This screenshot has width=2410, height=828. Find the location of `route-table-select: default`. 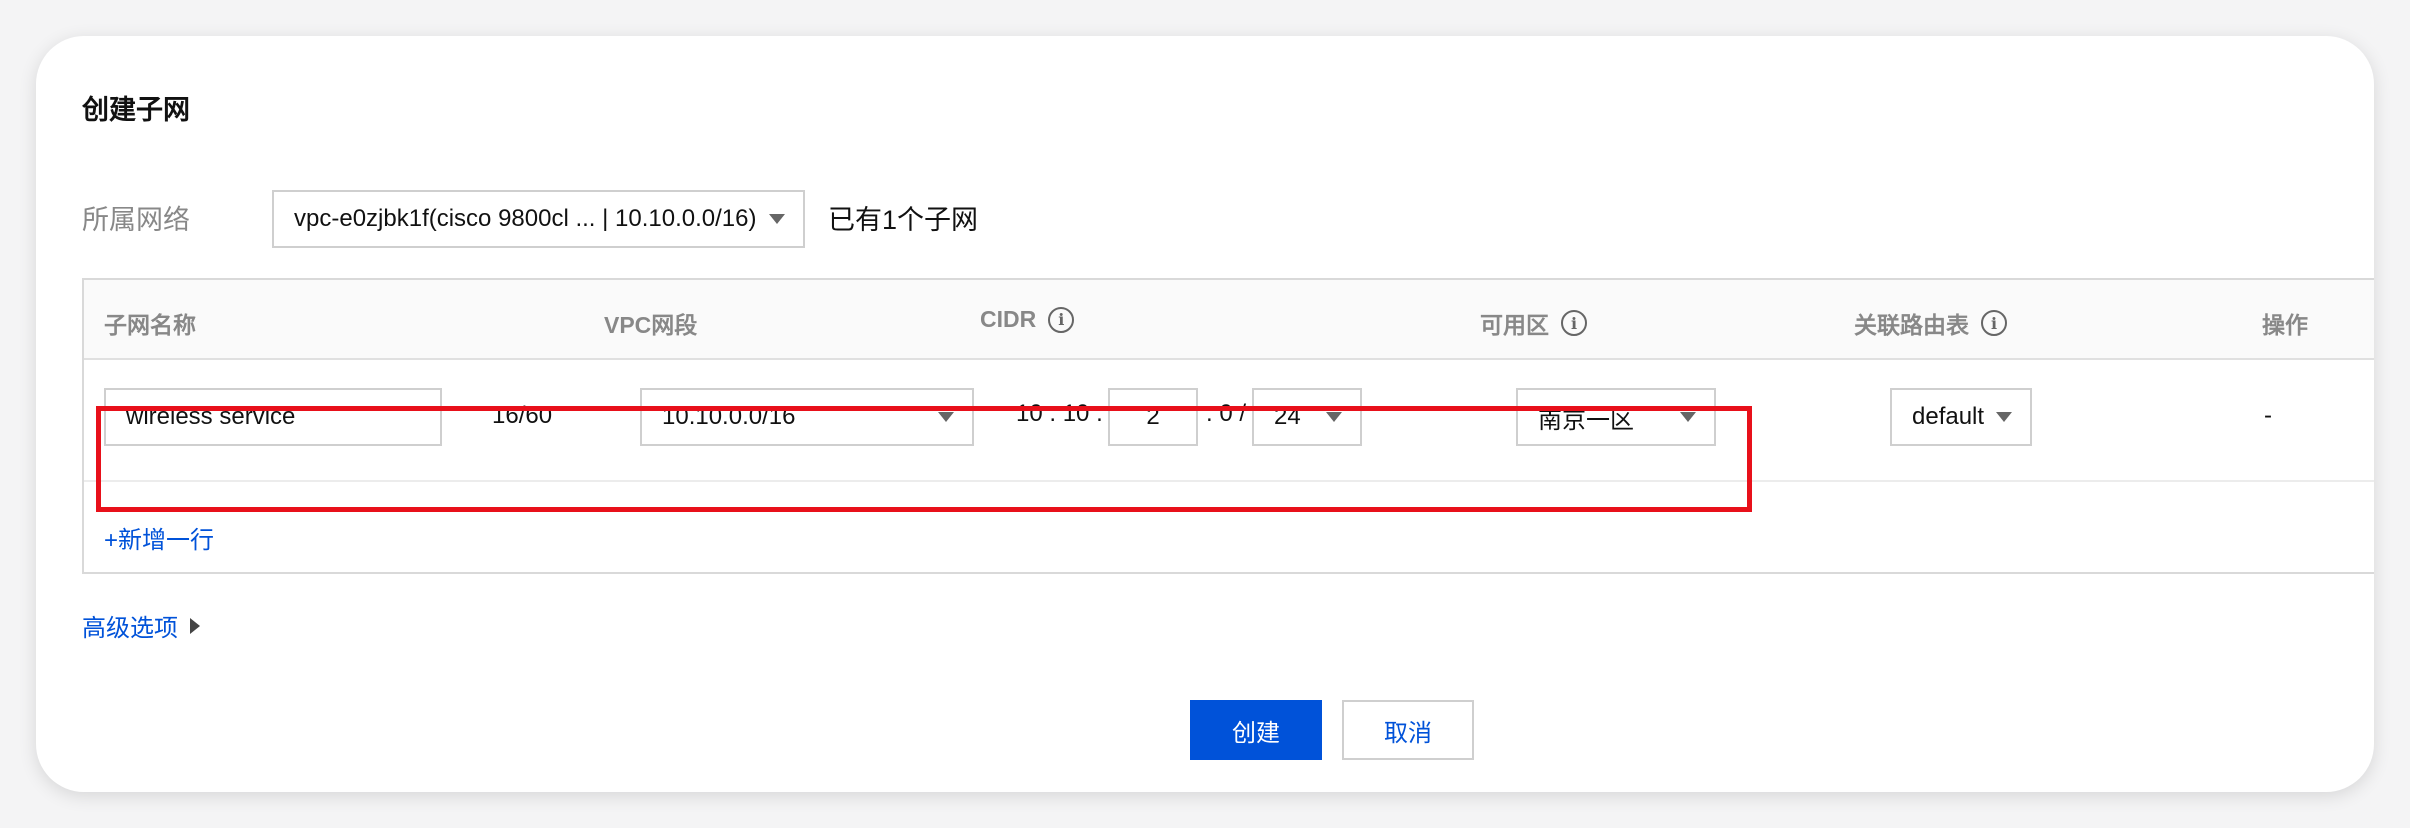

route-table-select: default is located at coordinates (1961, 417).